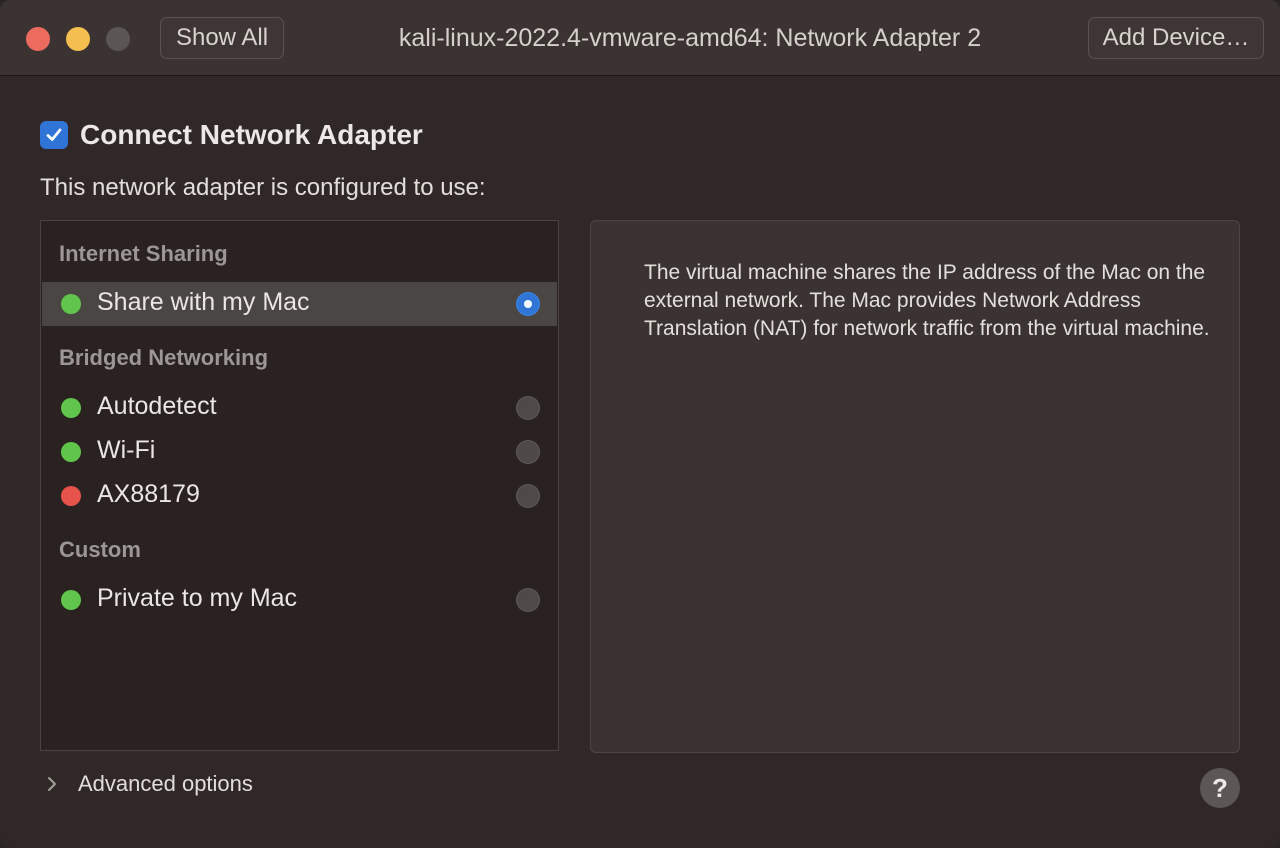 The image size is (1280, 848). I want to click on list-item-share-with-my-mac: Share with my Mac, so click(299, 304).